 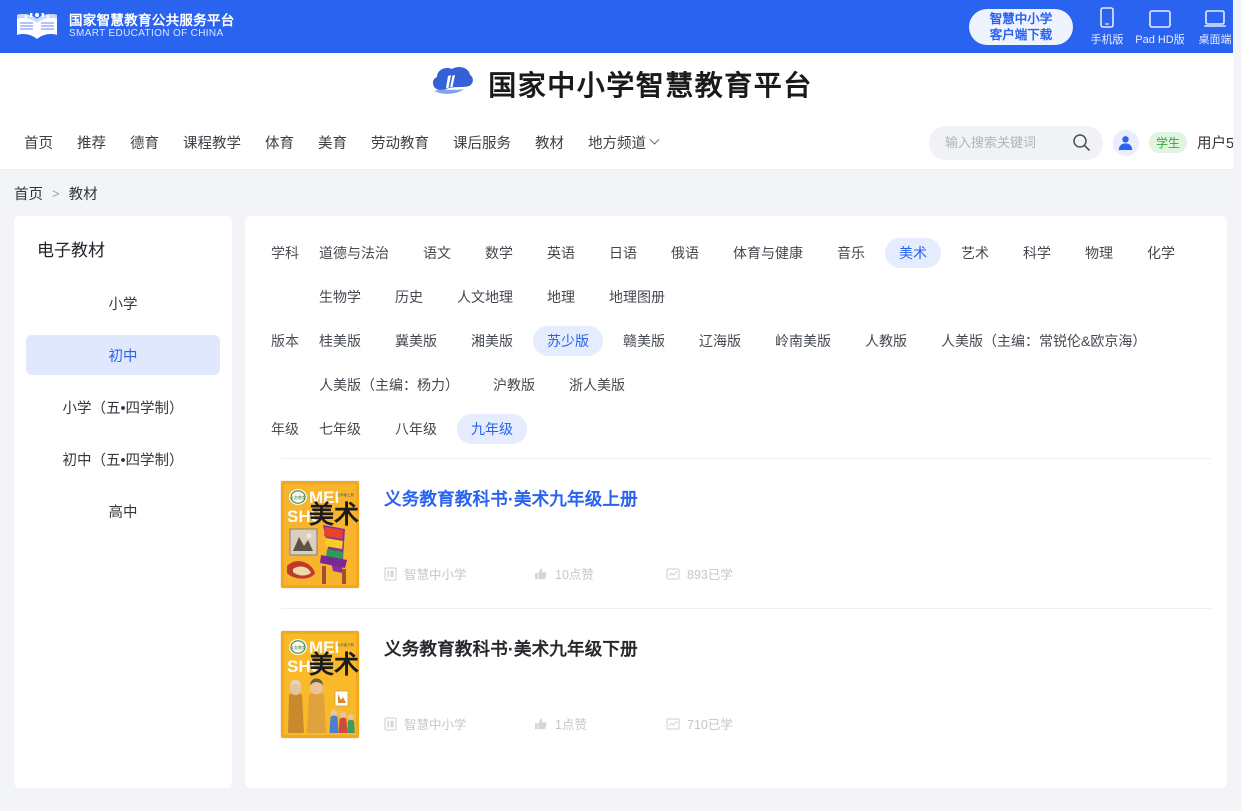 What do you see at coordinates (144, 142) in the screenshot?
I see `nav-item-moral: 德育` at bounding box center [144, 142].